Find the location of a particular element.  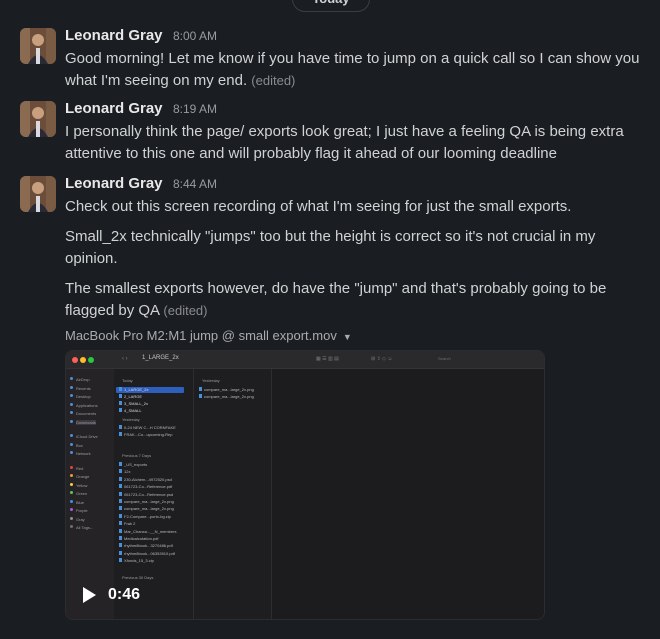

finder-window-title: 1_LARGE_2x is located at coordinates (160, 358).